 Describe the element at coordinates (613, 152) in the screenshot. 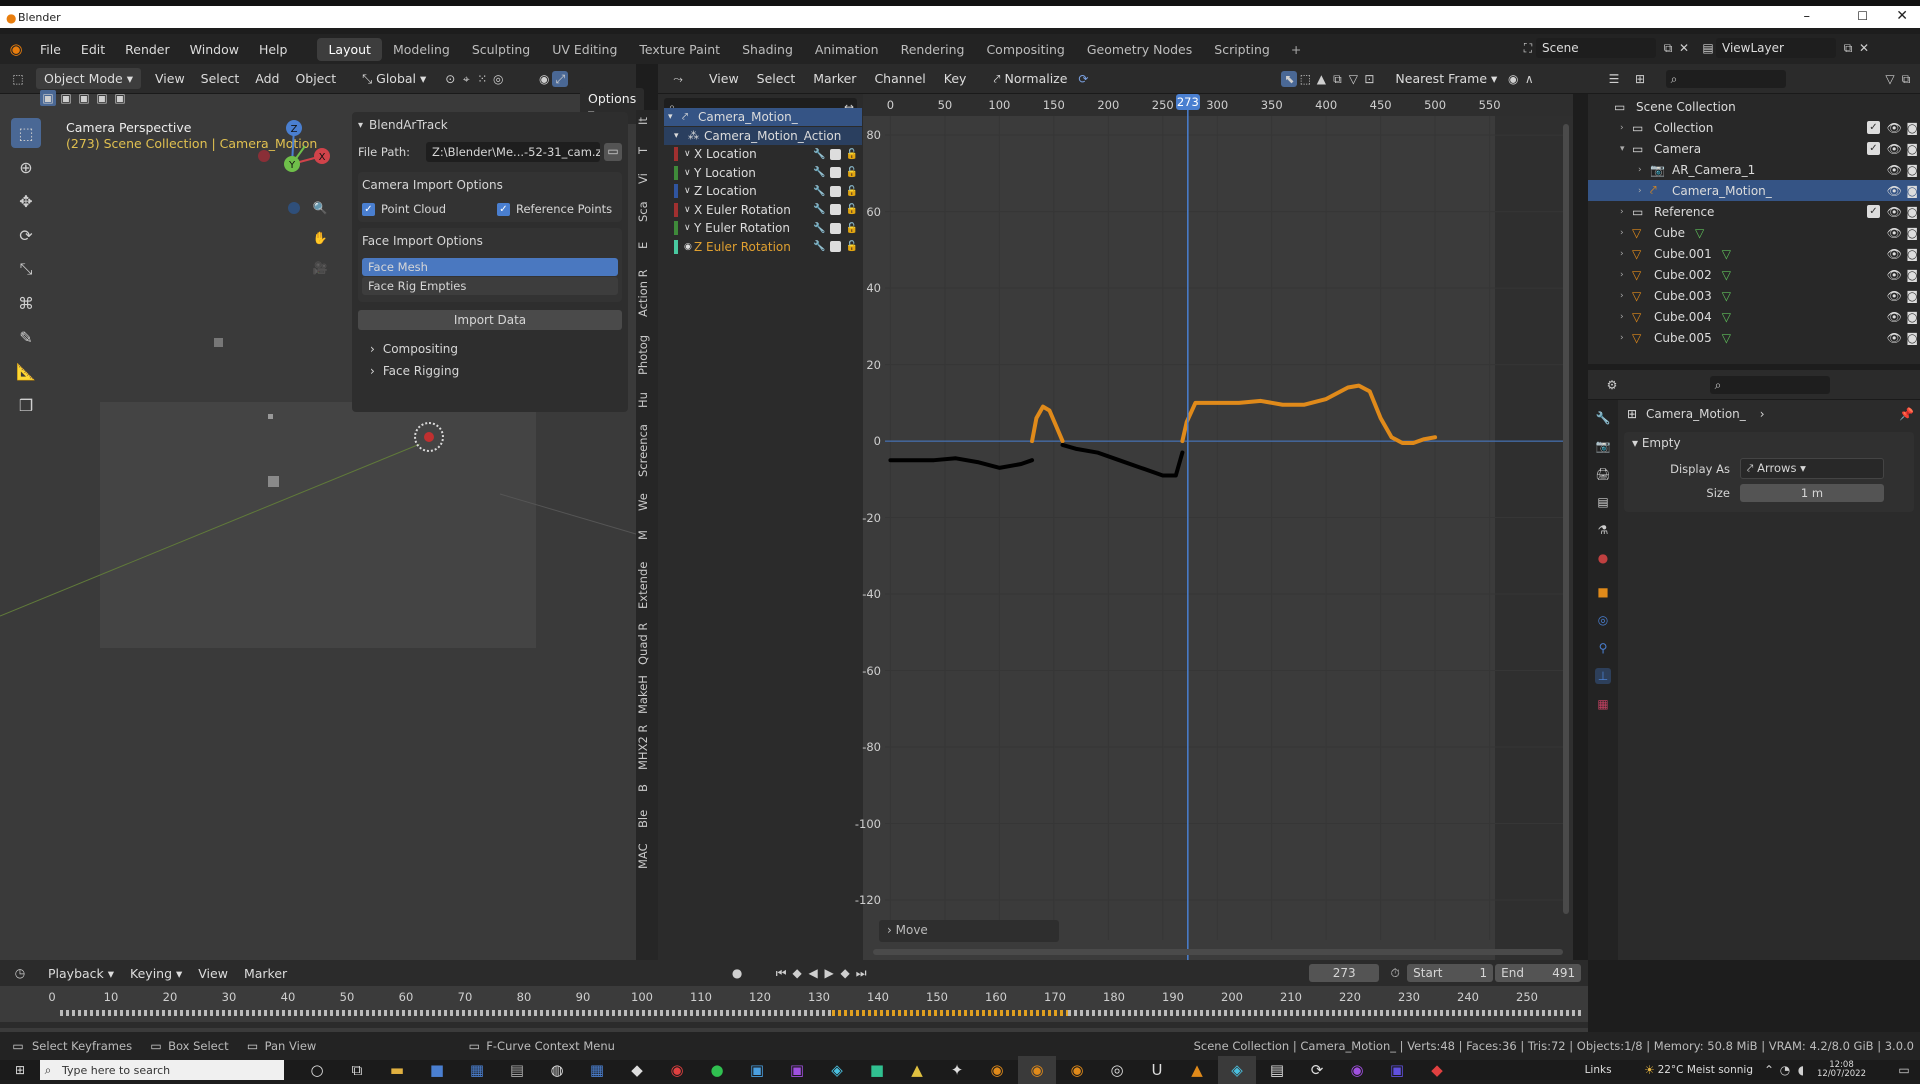

I see `folder-icon: ▭` at that location.